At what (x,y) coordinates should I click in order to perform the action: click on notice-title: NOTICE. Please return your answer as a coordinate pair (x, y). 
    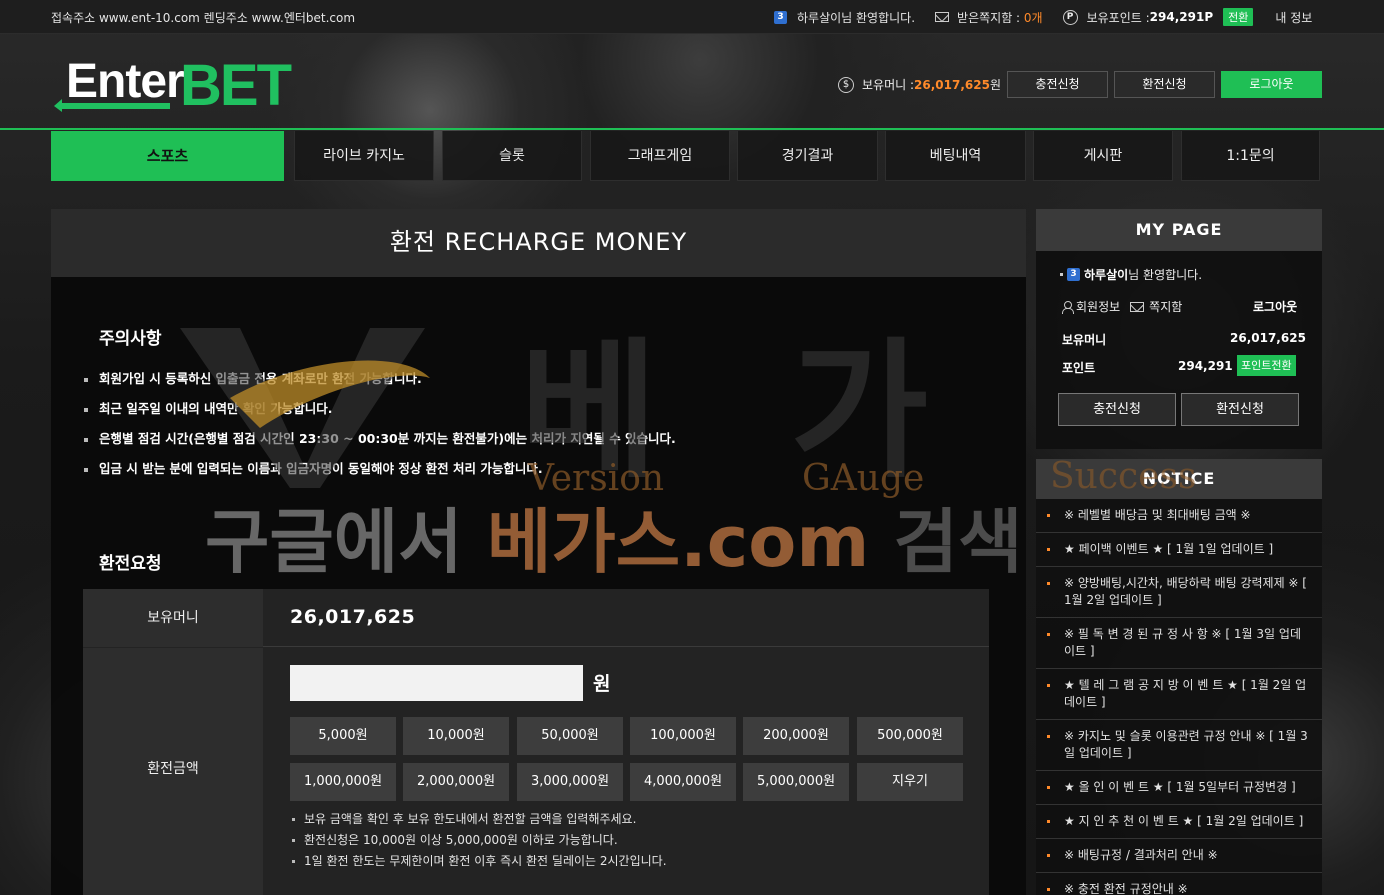
    Looking at the image, I should click on (1179, 479).